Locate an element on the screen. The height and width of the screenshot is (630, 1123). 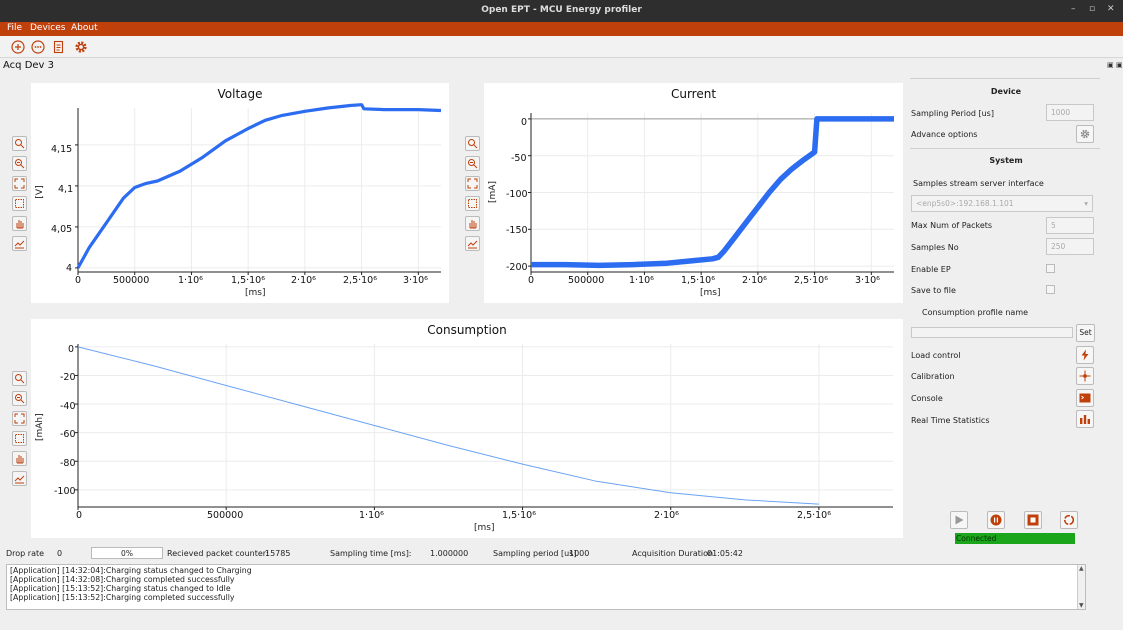
log-scrollbar: ▲ ▼ is located at coordinates (1081, 587).